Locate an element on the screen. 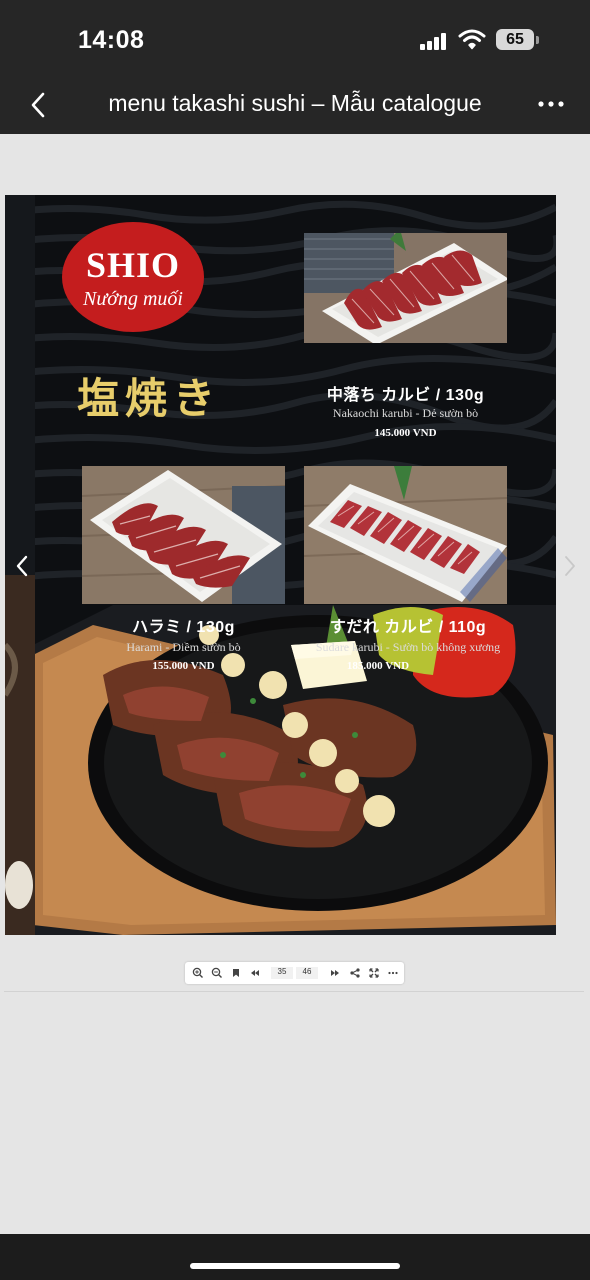 The height and width of the screenshot is (1280, 590). cellular-signal-icon is located at coordinates (434, 41).